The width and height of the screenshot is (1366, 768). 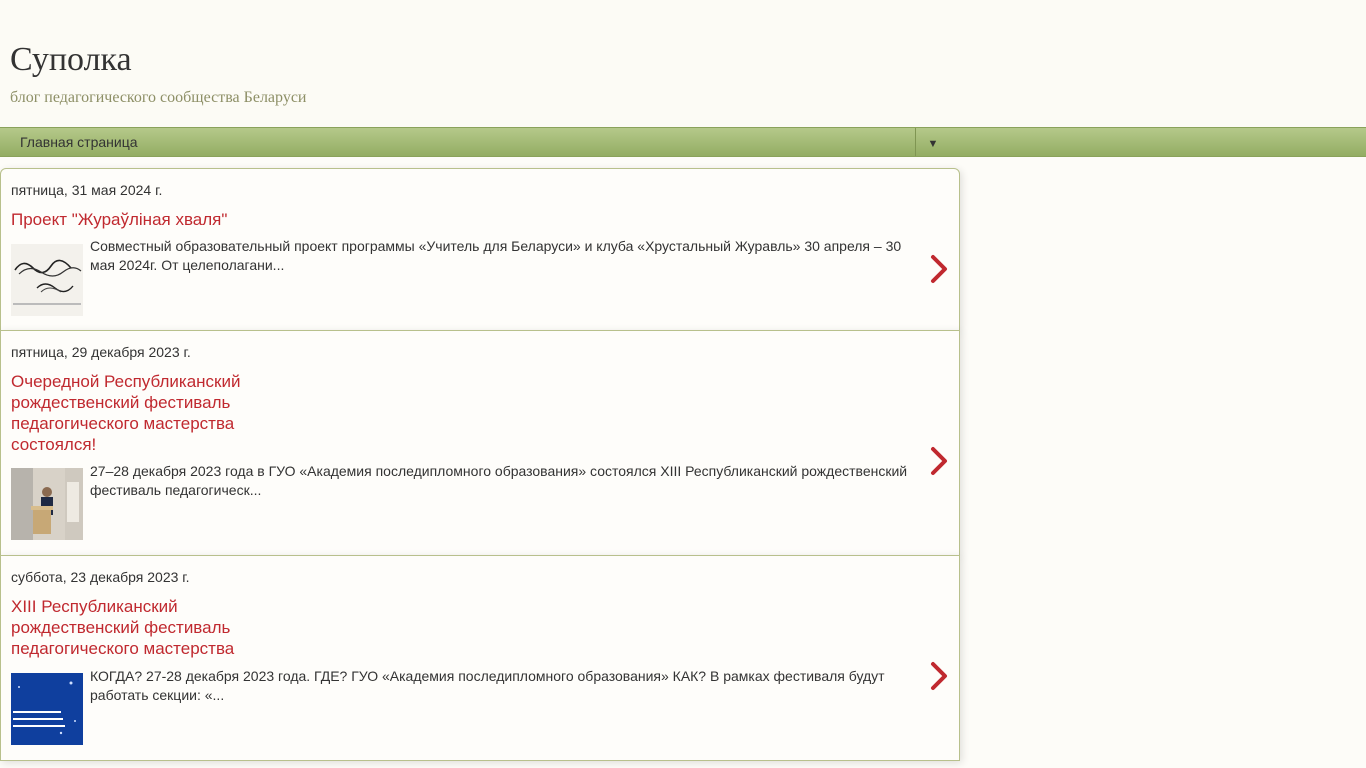 What do you see at coordinates (79, 142) in the screenshot?
I see `nav-item-home: Главная страница` at bounding box center [79, 142].